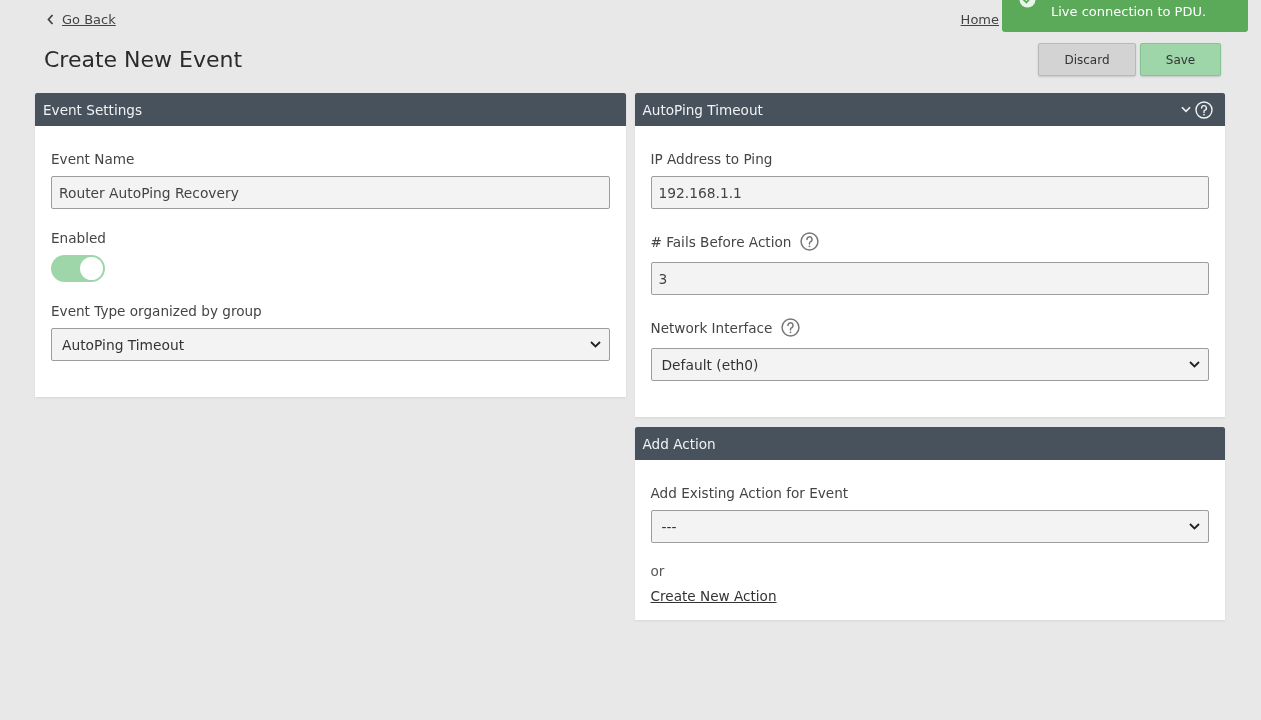  I want to click on breadcrumb-link: Home, so click(979, 19).